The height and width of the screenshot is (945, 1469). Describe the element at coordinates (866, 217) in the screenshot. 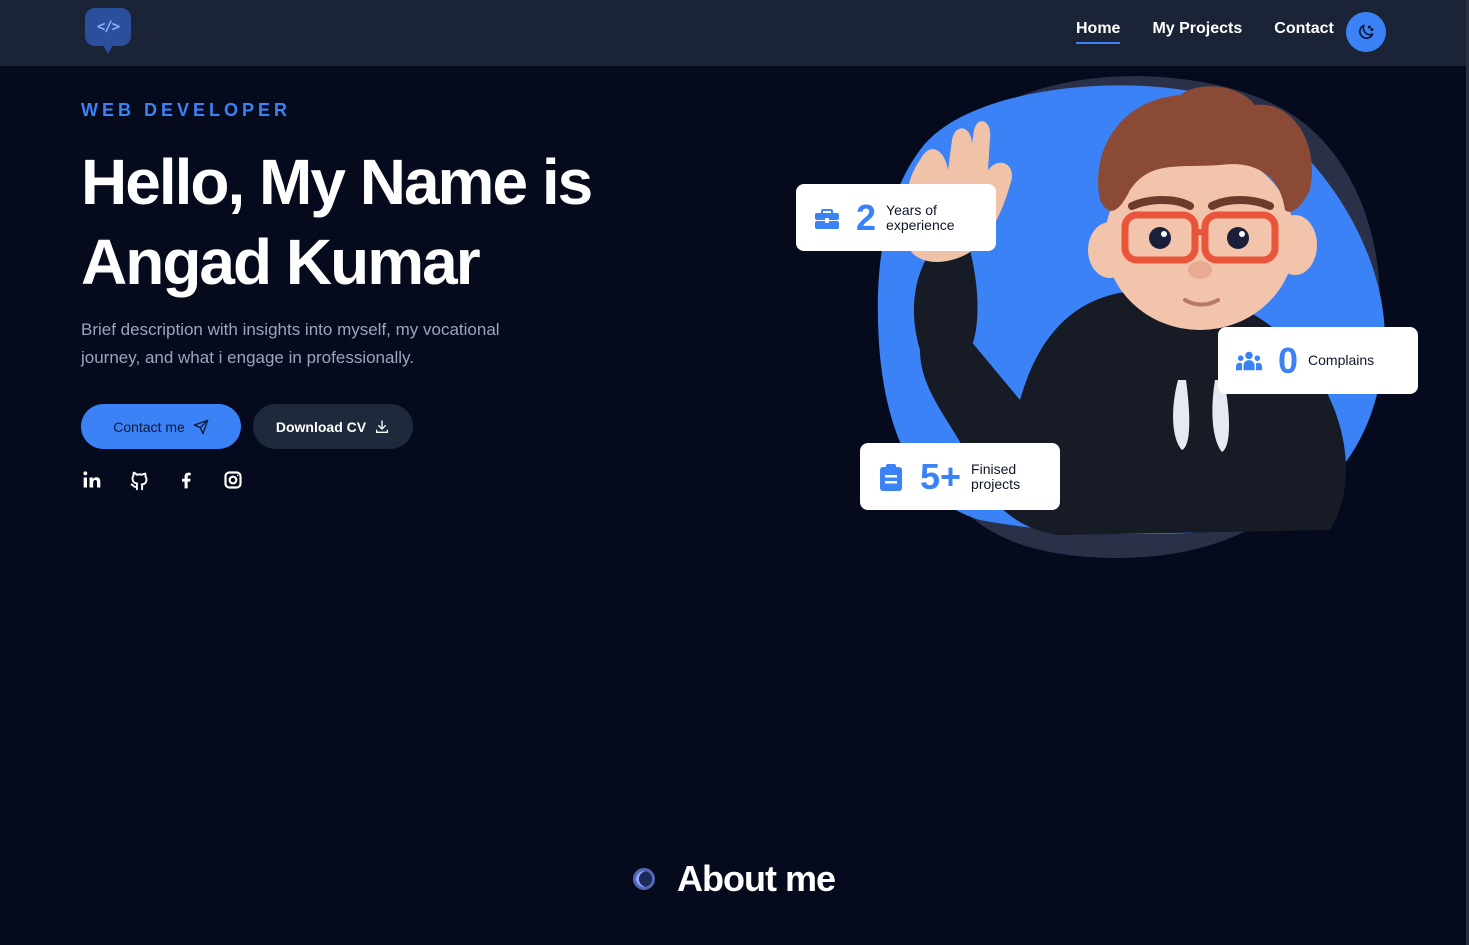

I see `experience-number: 2` at that location.